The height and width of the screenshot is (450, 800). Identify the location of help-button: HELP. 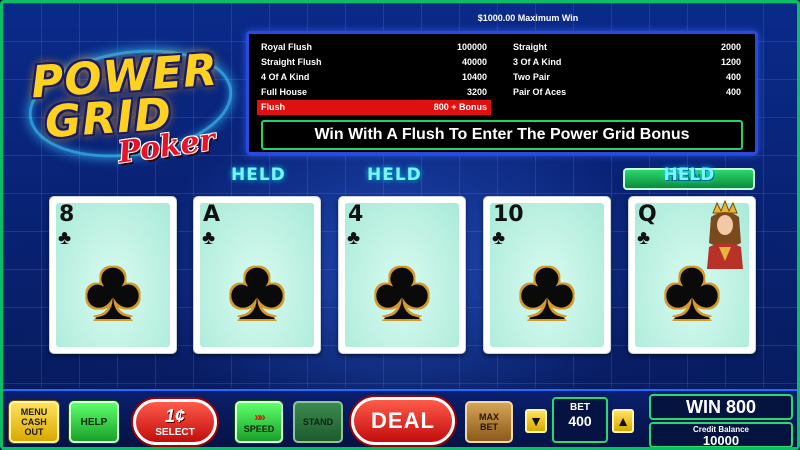
(94, 422).